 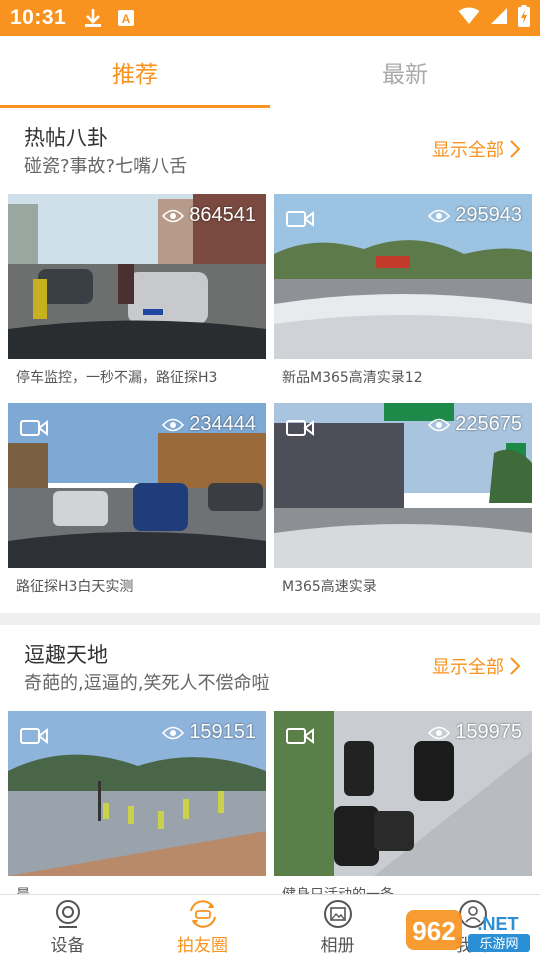 I want to click on view-count: 225675, so click(x=475, y=424).